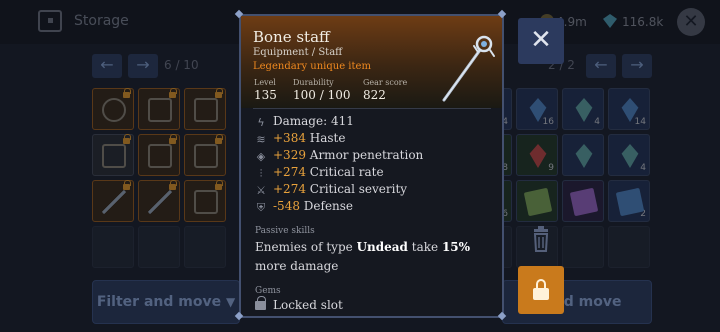 The height and width of the screenshot is (332, 720). I want to click on shield-break-icon: ◈, so click(261, 156).